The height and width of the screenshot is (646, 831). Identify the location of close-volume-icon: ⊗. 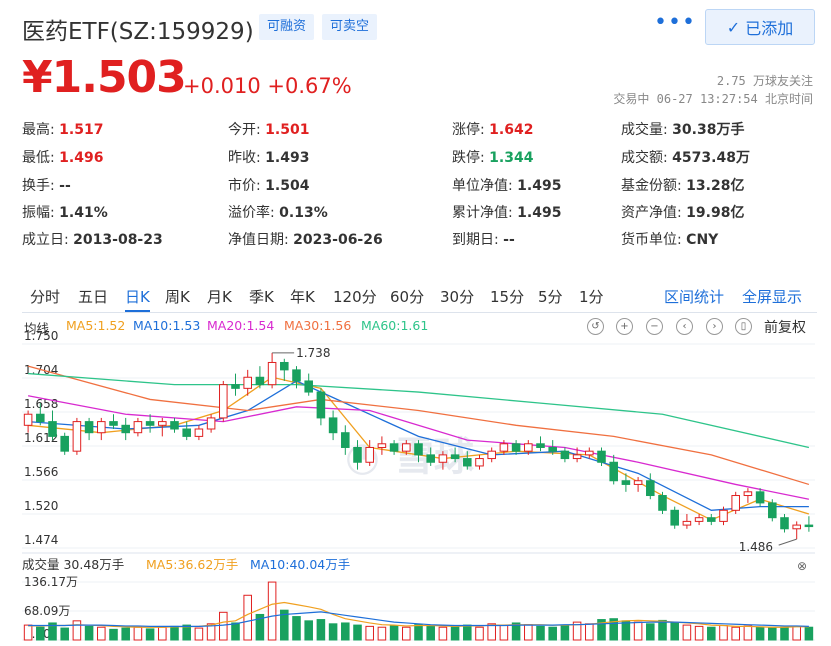
(802, 566).